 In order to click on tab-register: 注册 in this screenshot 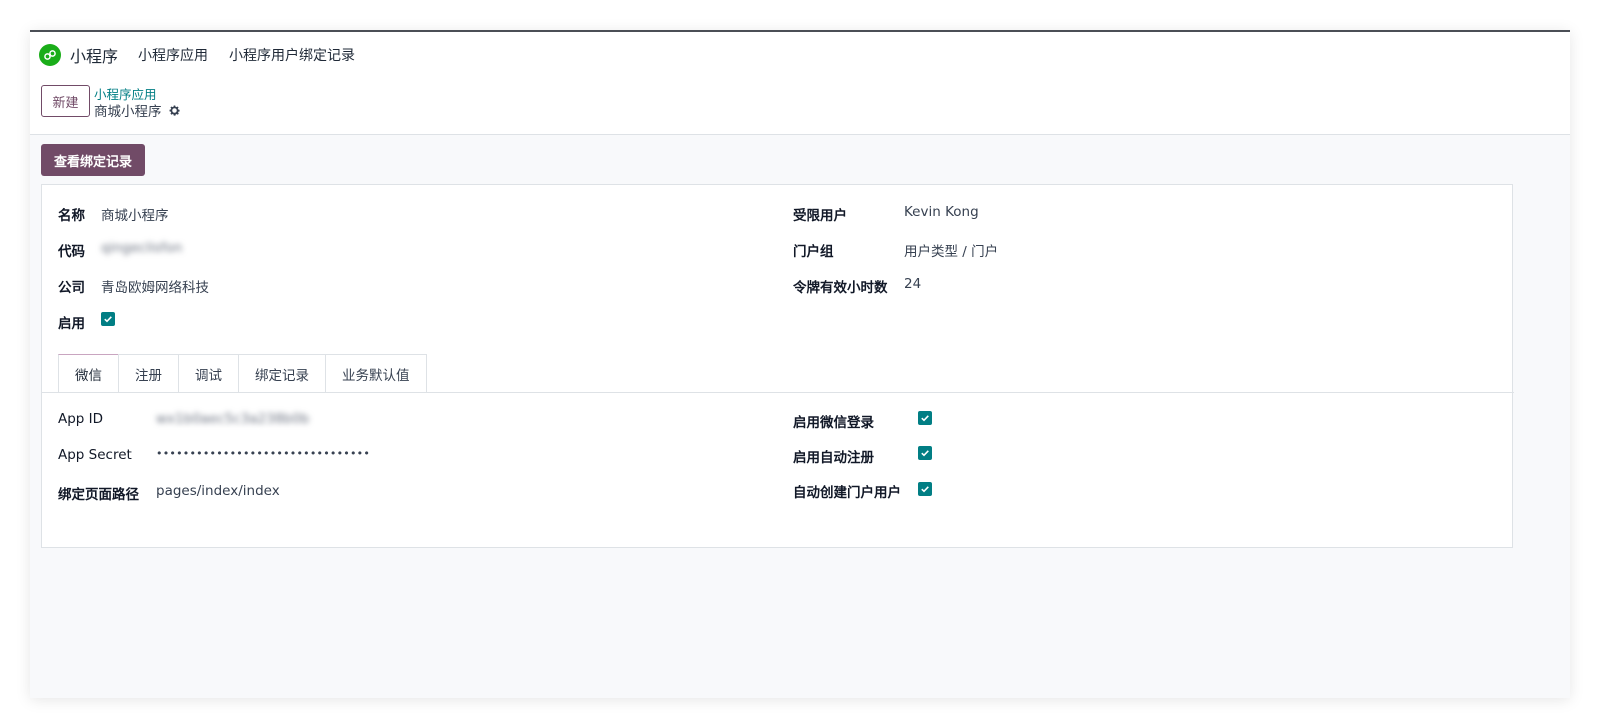, I will do `click(148, 373)`.